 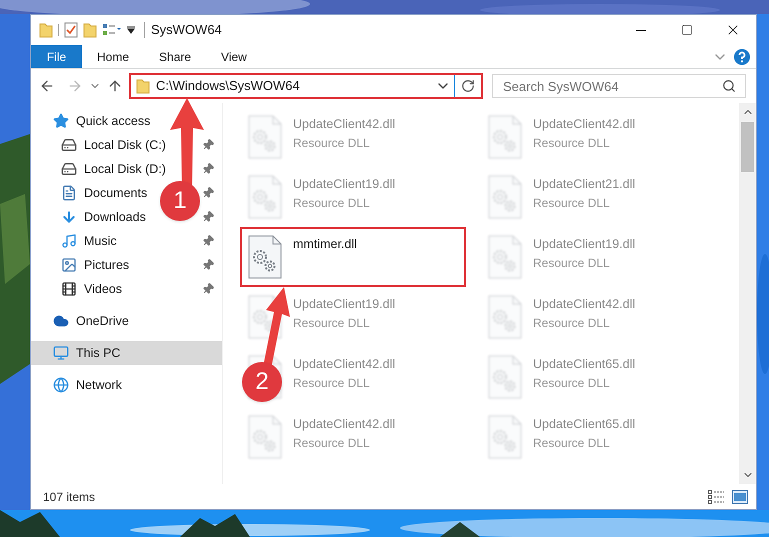 What do you see at coordinates (306, 86) in the screenshot?
I see `address-field: C:\Windows\SysWOW64` at bounding box center [306, 86].